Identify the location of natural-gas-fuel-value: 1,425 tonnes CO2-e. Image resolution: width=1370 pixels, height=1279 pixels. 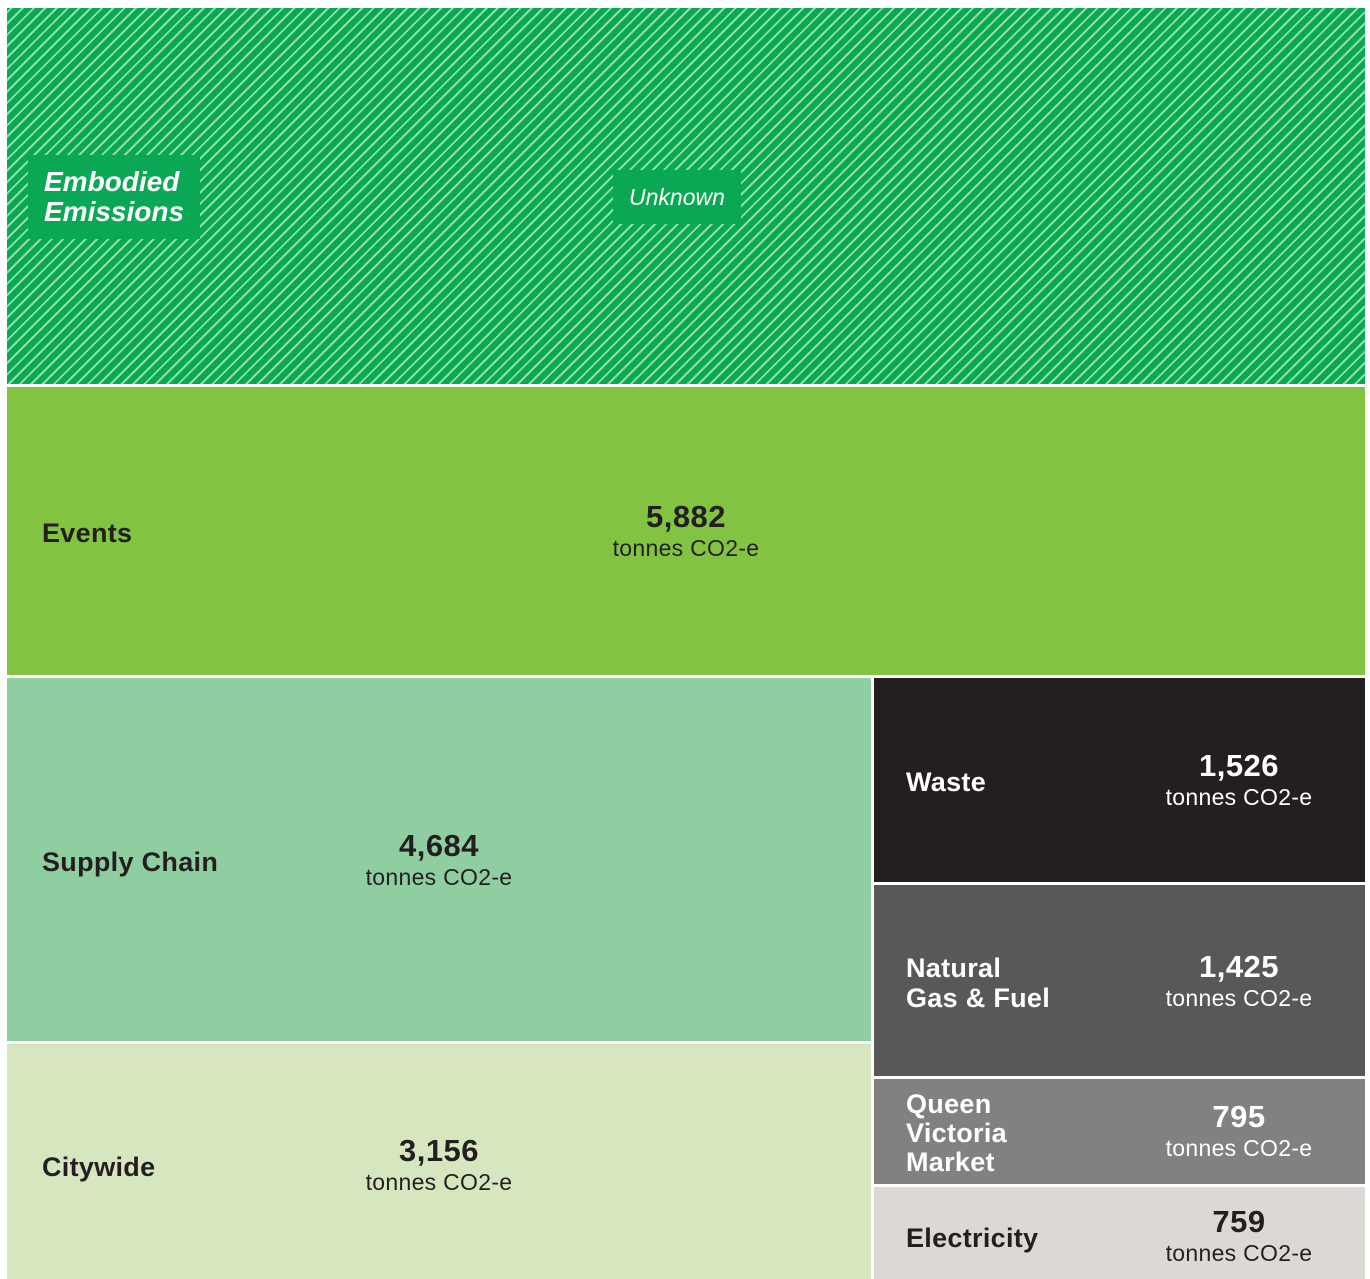
(1239, 981).